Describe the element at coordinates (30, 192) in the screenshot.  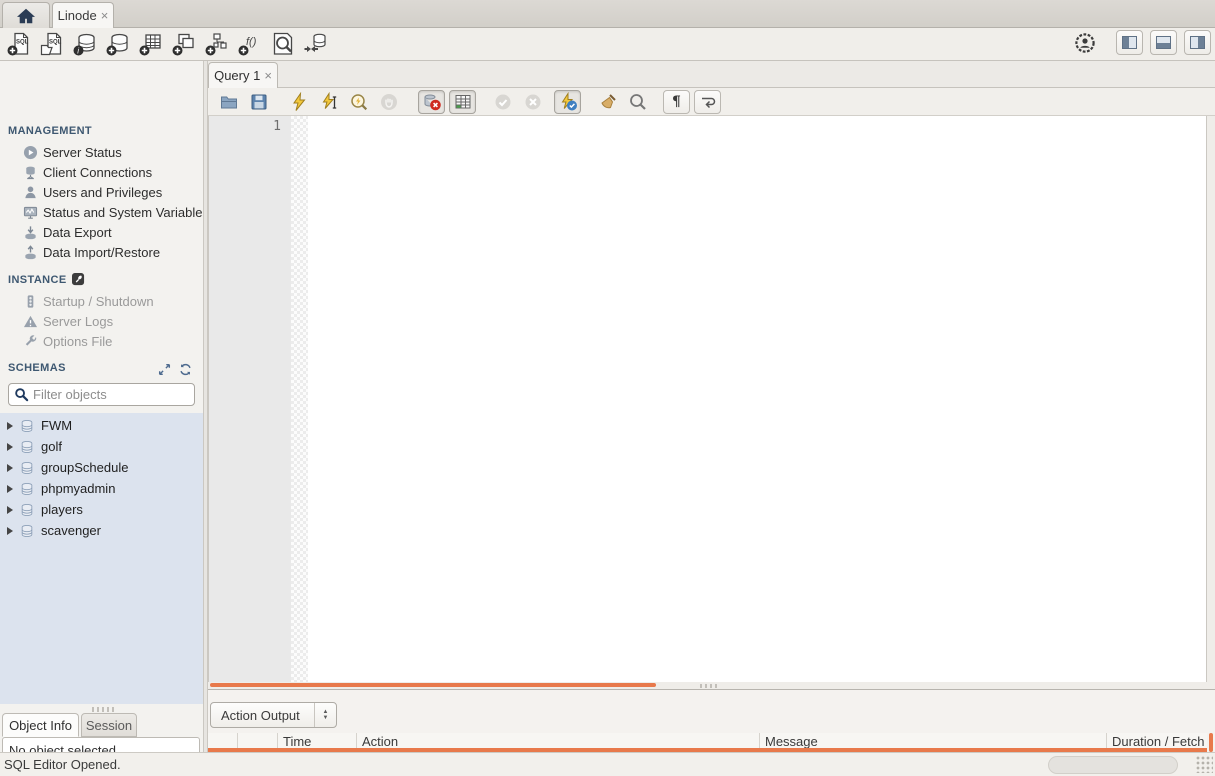
I see `users-icon` at that location.